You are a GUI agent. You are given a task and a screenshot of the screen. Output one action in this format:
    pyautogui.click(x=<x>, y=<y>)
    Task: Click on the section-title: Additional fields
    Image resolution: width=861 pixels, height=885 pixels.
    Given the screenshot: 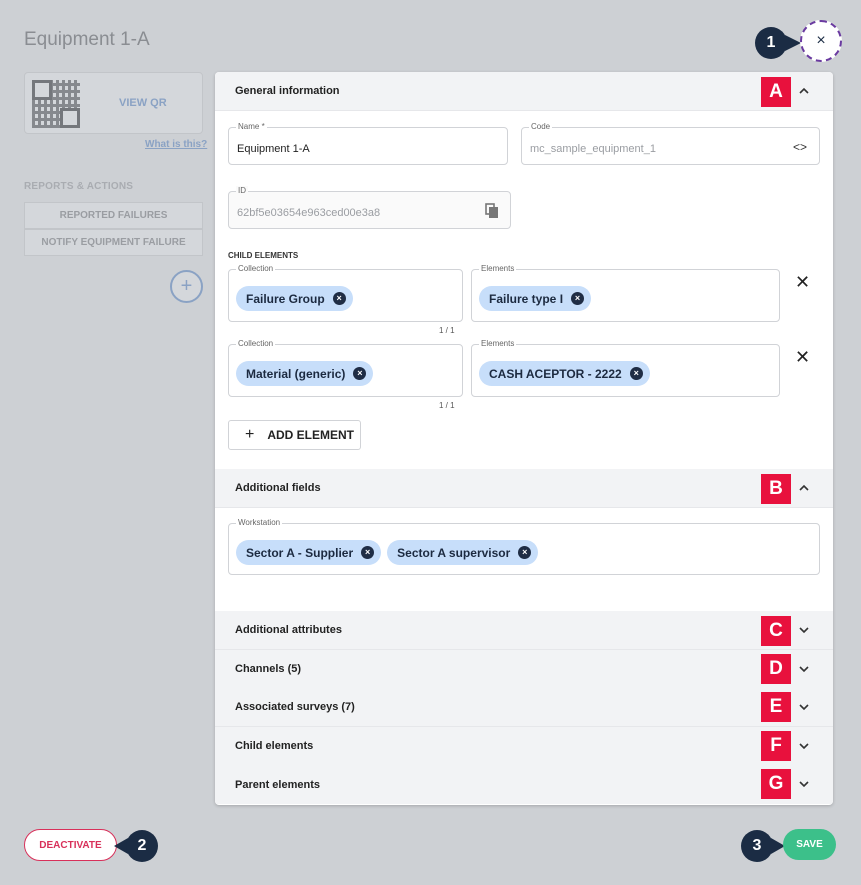 What is the action you would take?
    pyautogui.click(x=278, y=488)
    